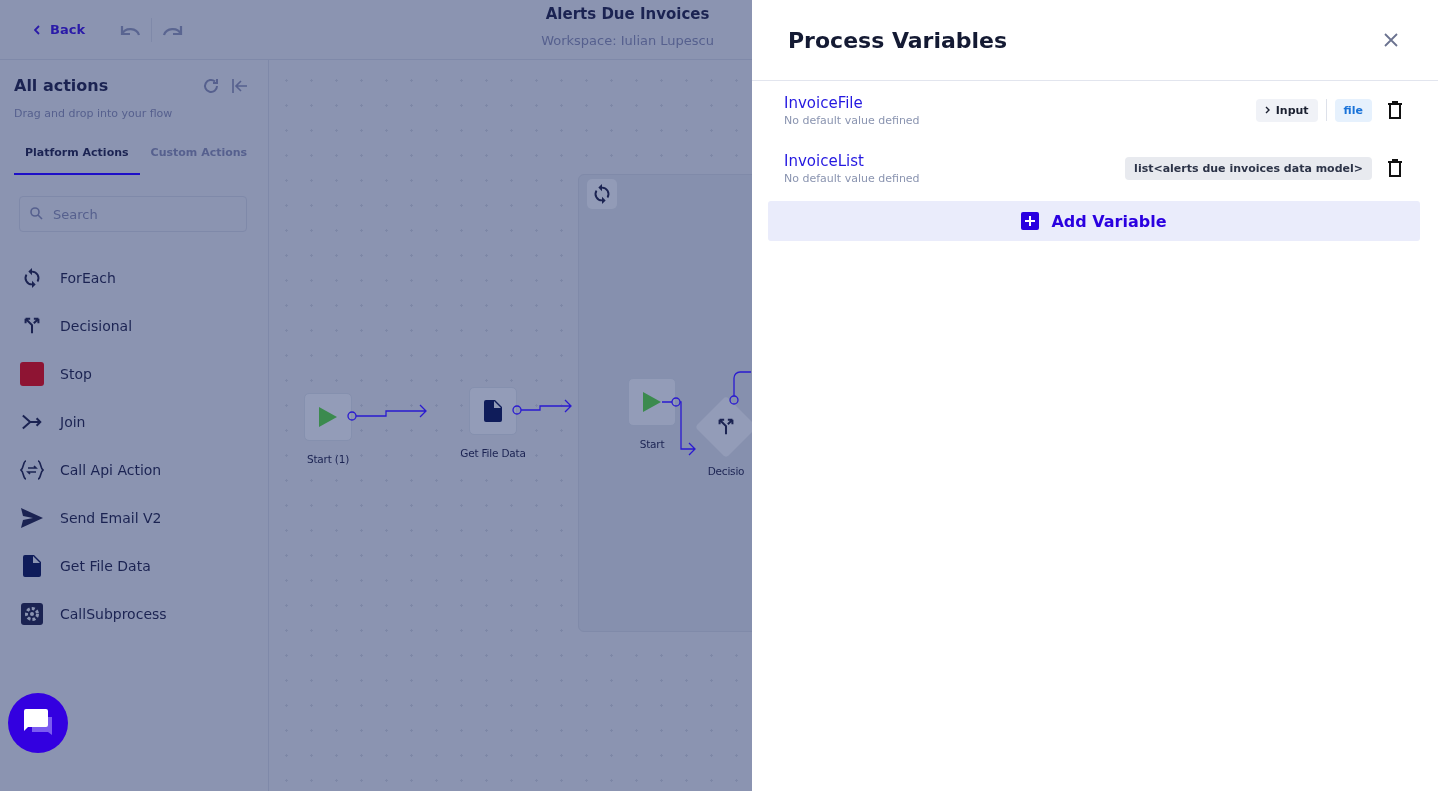  What do you see at coordinates (726, 471) in the screenshot?
I see `node-label: Decisio` at bounding box center [726, 471].